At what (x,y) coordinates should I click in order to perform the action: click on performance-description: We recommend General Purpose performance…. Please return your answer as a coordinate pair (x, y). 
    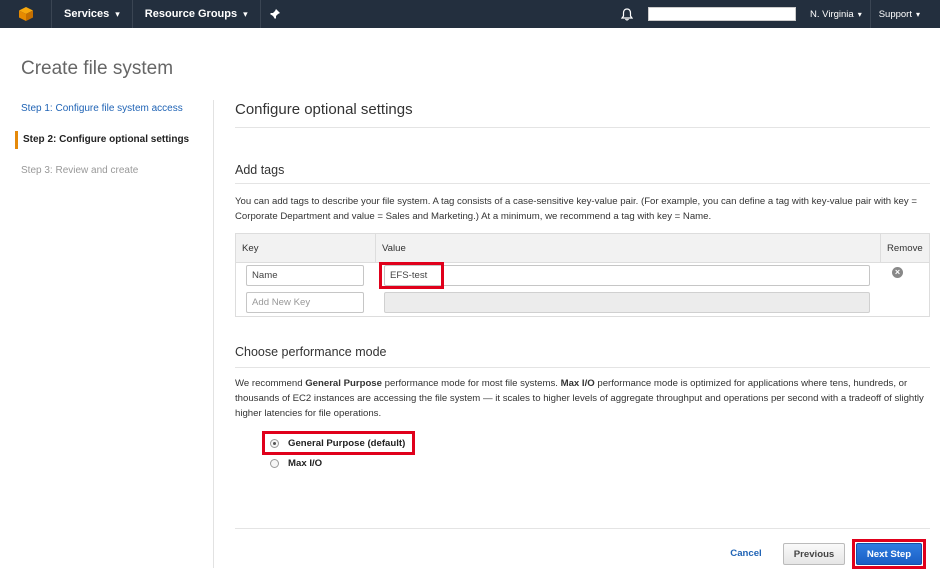
    Looking at the image, I should click on (579, 398).